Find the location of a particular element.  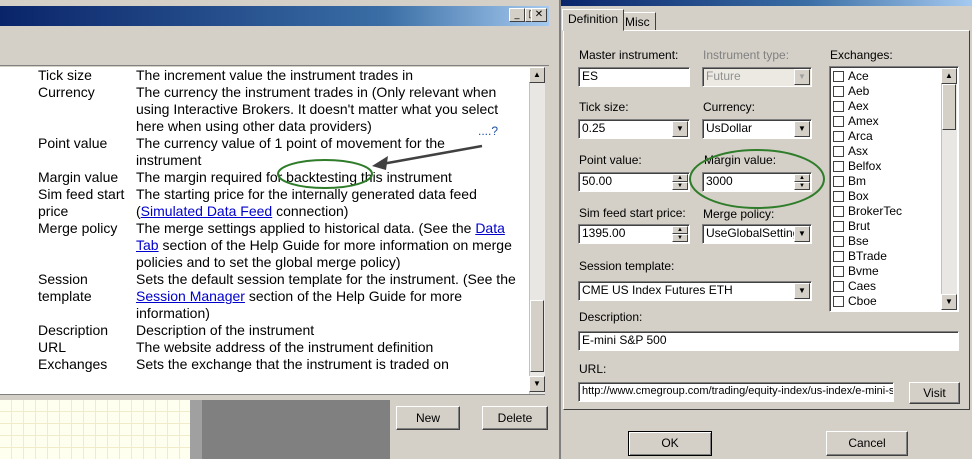

session-template-select: CME US Index Futures ETH ▼ is located at coordinates (695, 291).